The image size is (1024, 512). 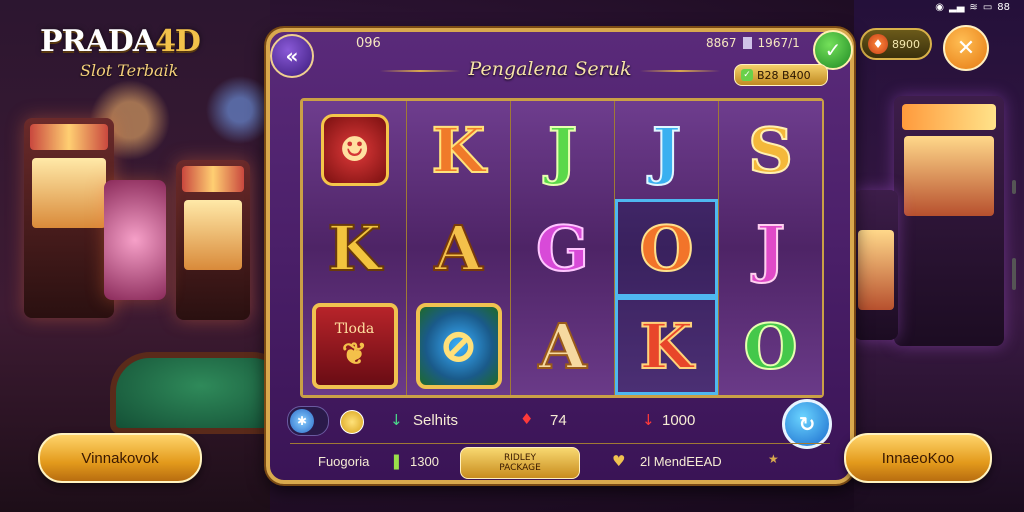 What do you see at coordinates (550, 69) in the screenshot?
I see `game-title: Pengalena Seruk` at bounding box center [550, 69].